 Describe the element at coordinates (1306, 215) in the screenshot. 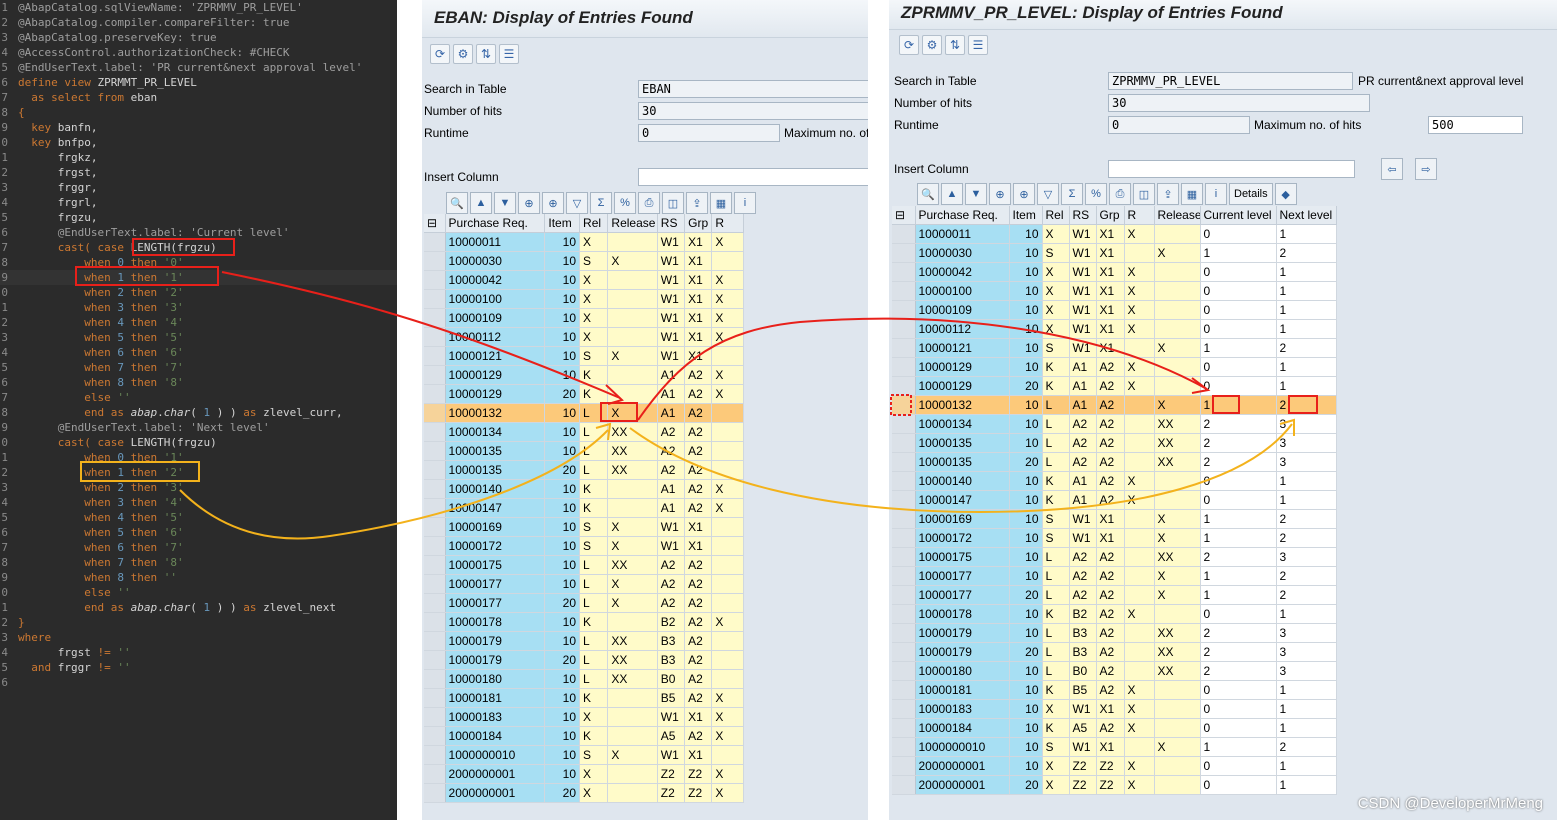

I see `column-header: Next level` at that location.